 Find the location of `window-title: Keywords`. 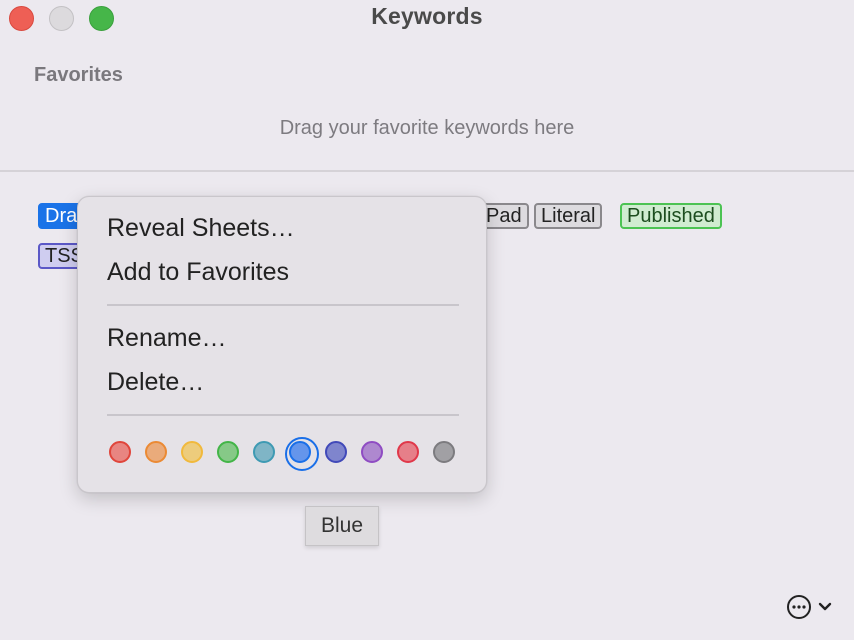

window-title: Keywords is located at coordinates (427, 16).